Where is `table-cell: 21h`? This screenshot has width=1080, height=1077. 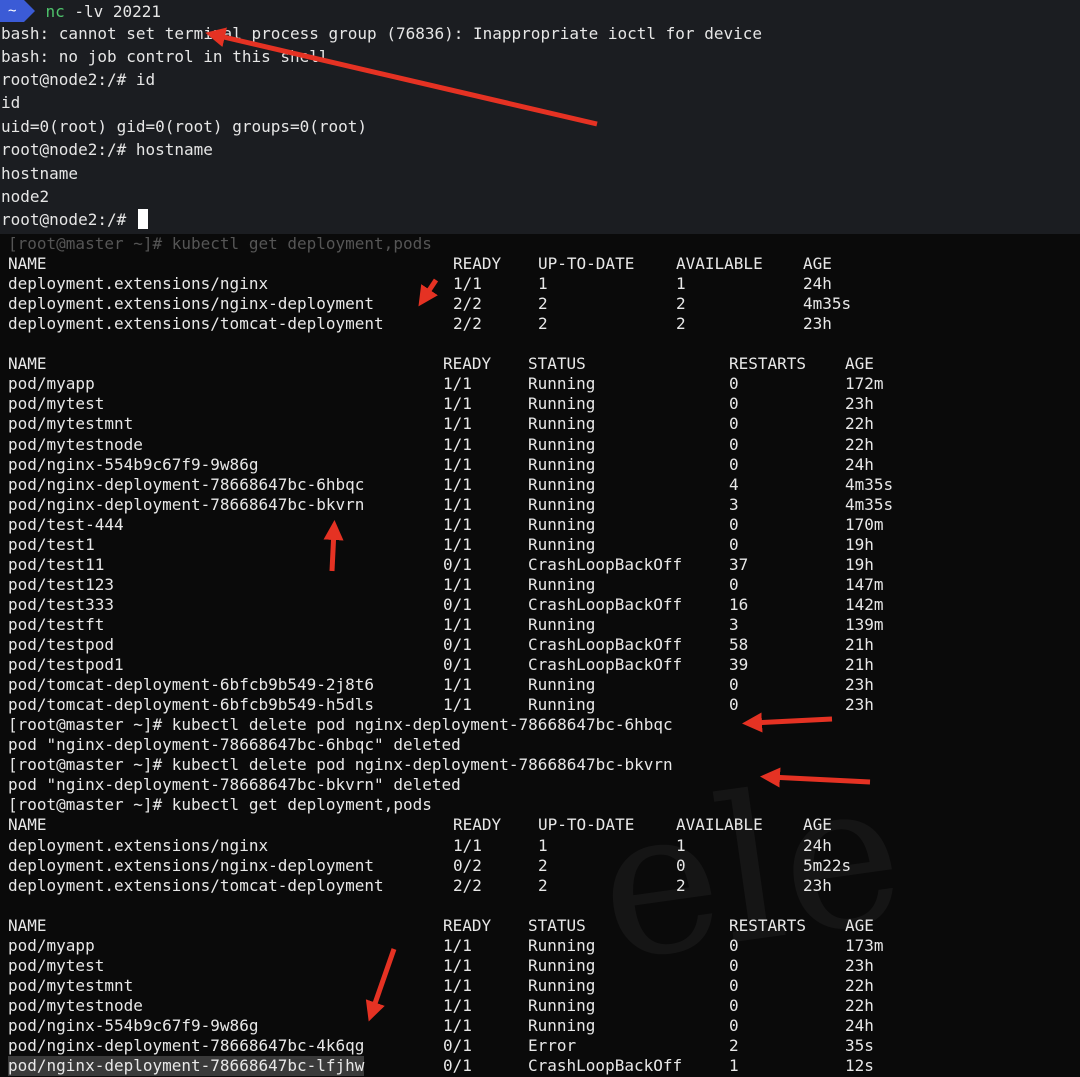
table-cell: 21h is located at coordinates (859, 644).